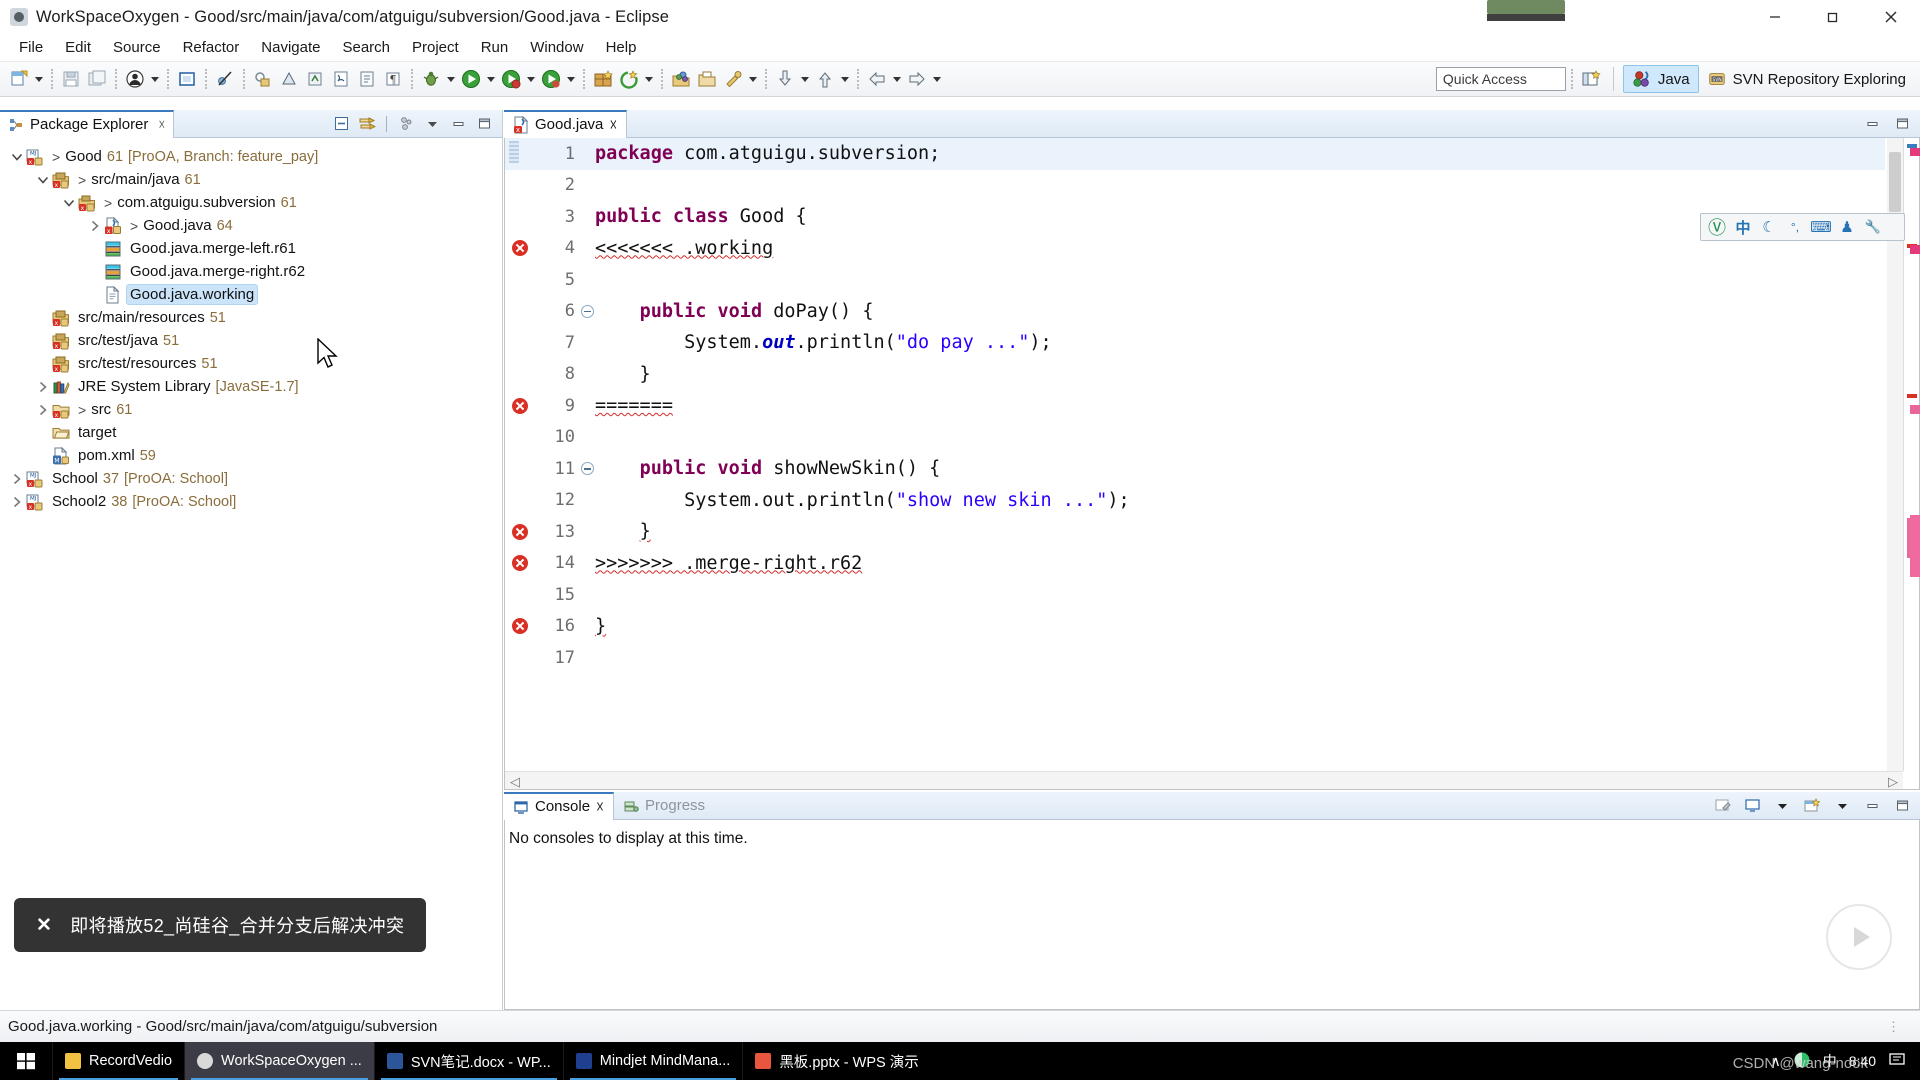 The image size is (1920, 1080). I want to click on overview-ruler, so click(1911, 454).